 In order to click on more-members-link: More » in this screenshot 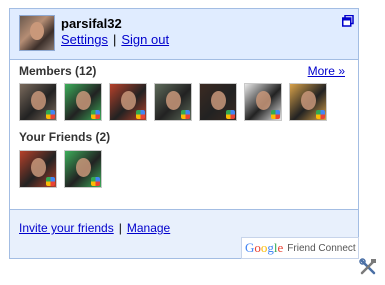, I will do `click(326, 71)`.